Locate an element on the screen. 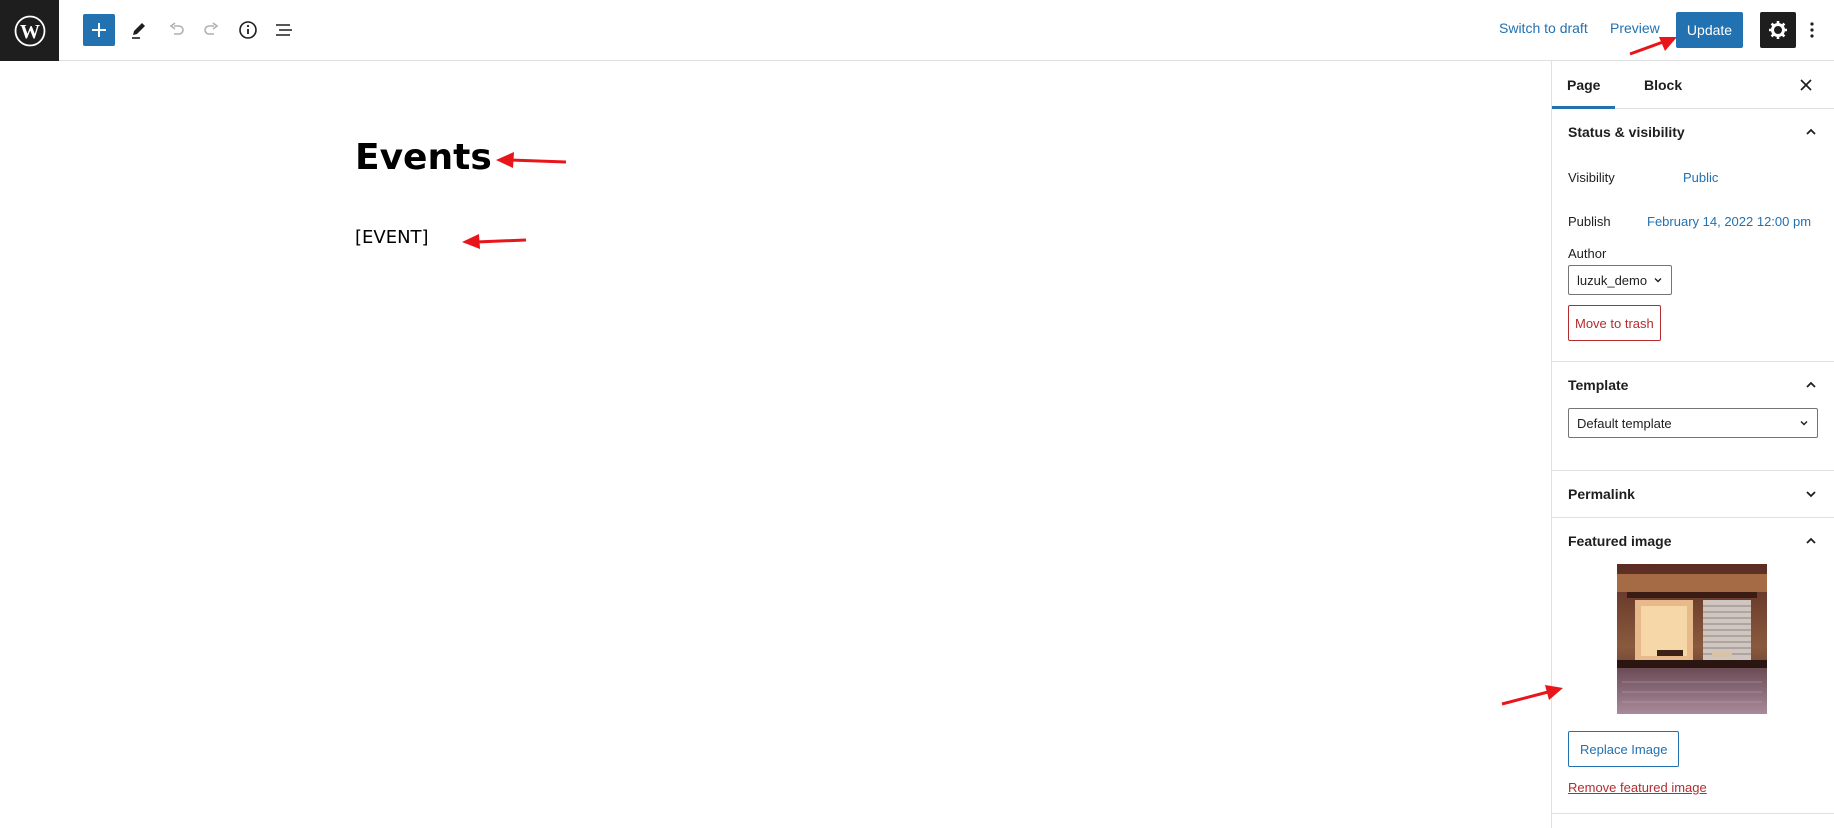 This screenshot has height=828, width=1834. options-button is located at coordinates (1812, 30).